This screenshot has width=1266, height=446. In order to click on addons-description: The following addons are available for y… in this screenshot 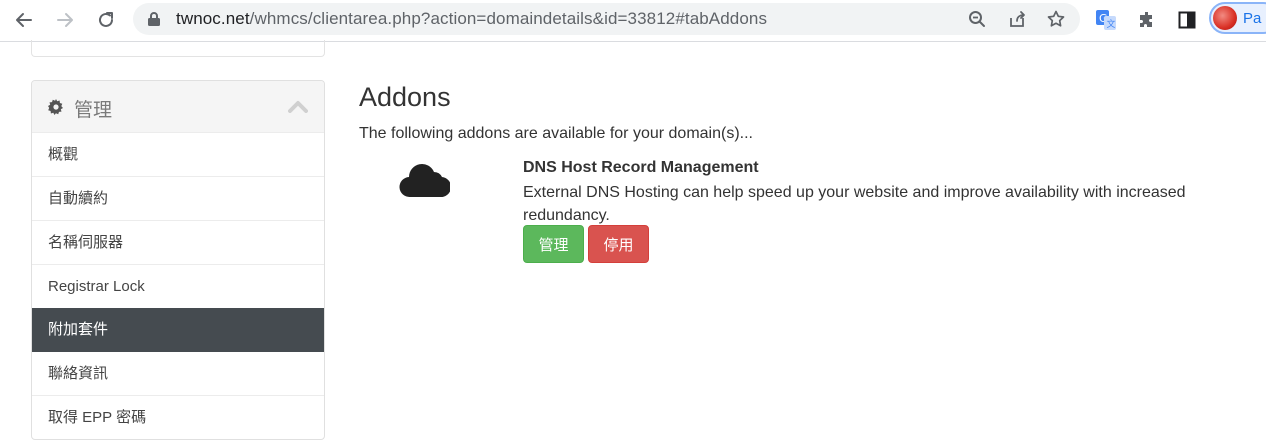, I will do `click(556, 133)`.